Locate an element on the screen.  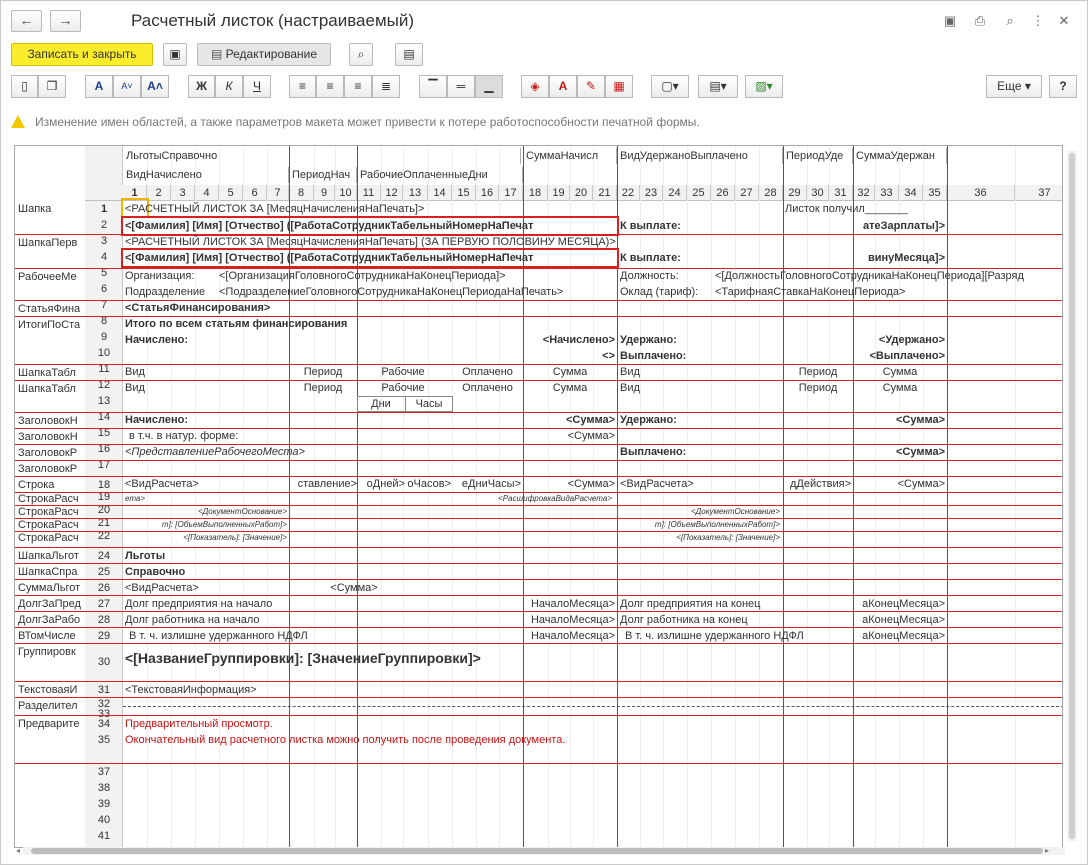
column-header: 5 is located at coordinates (231, 193).